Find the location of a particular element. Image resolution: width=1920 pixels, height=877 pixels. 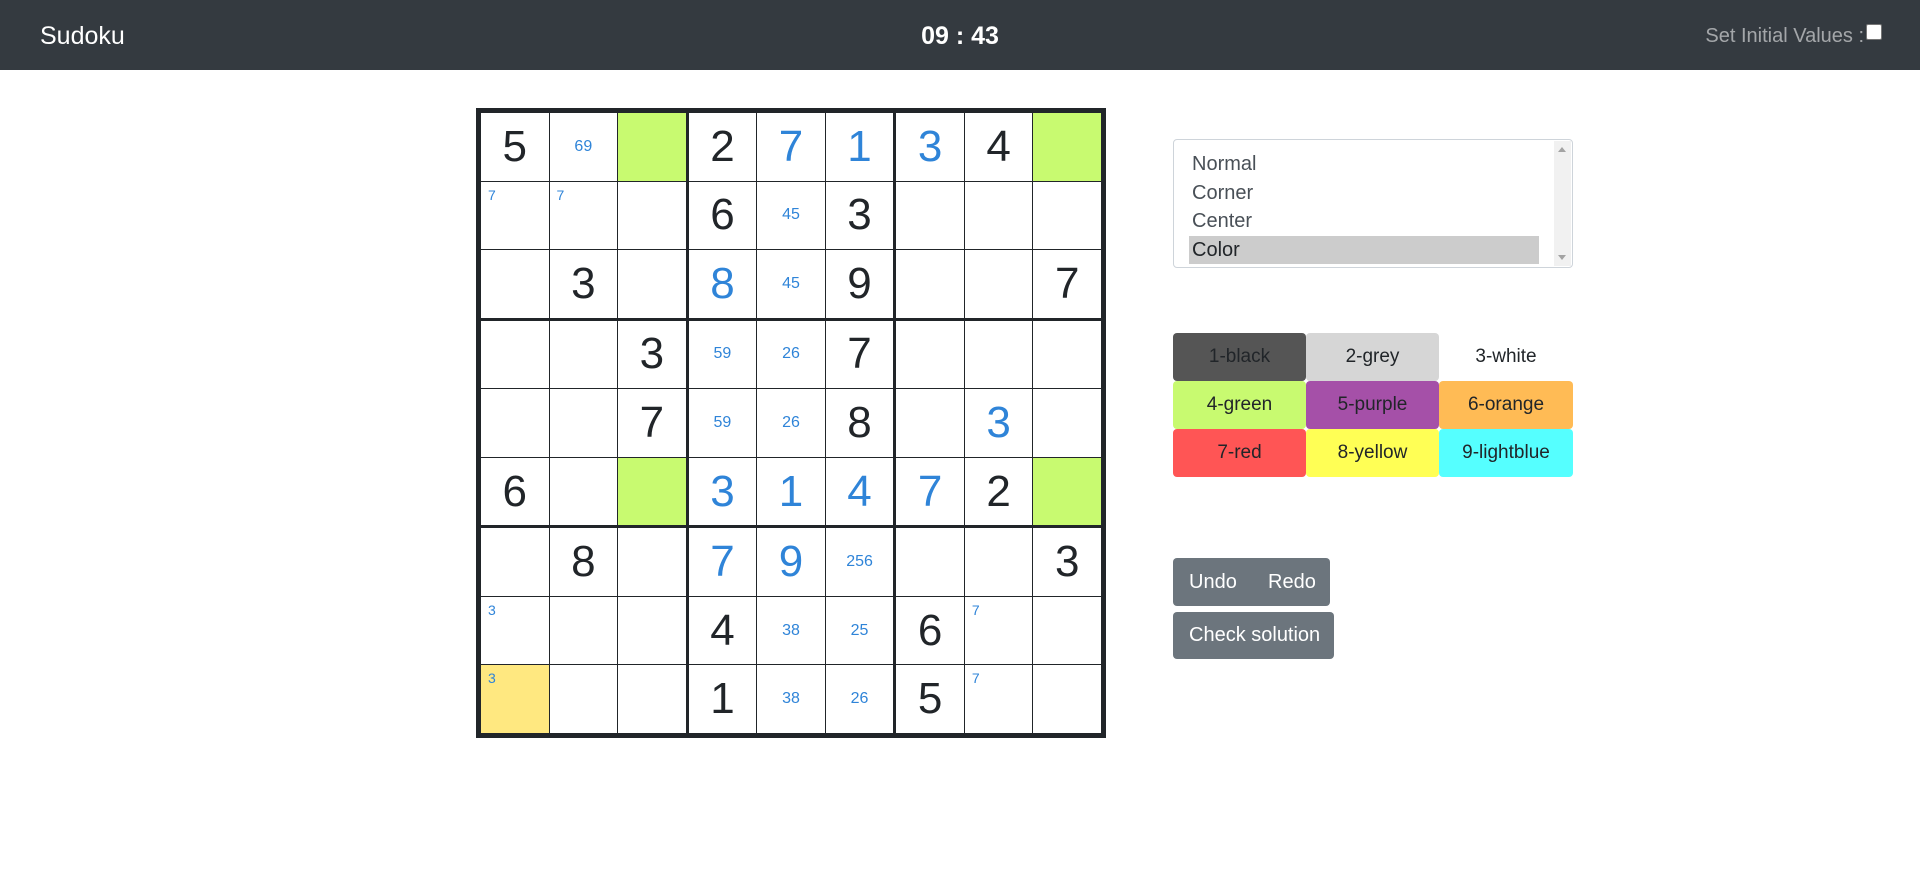

color-button-yellow: 8-yellow is located at coordinates (1372, 453).